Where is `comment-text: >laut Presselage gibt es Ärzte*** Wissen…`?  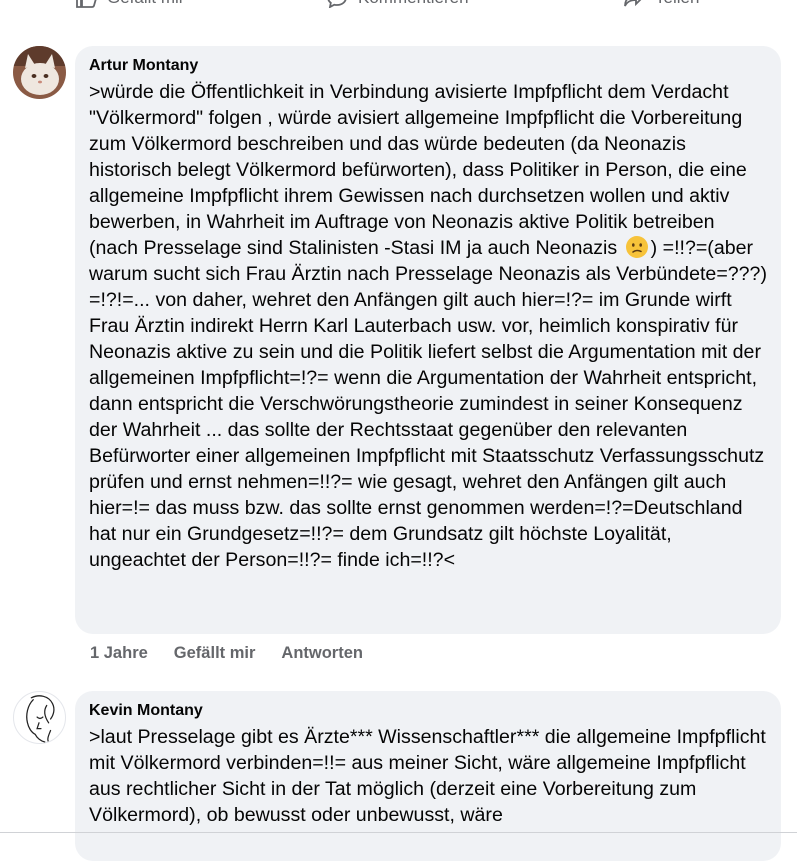
comment-text: >laut Presselage gibt es Ärzte*** Wissen… is located at coordinates (427, 776).